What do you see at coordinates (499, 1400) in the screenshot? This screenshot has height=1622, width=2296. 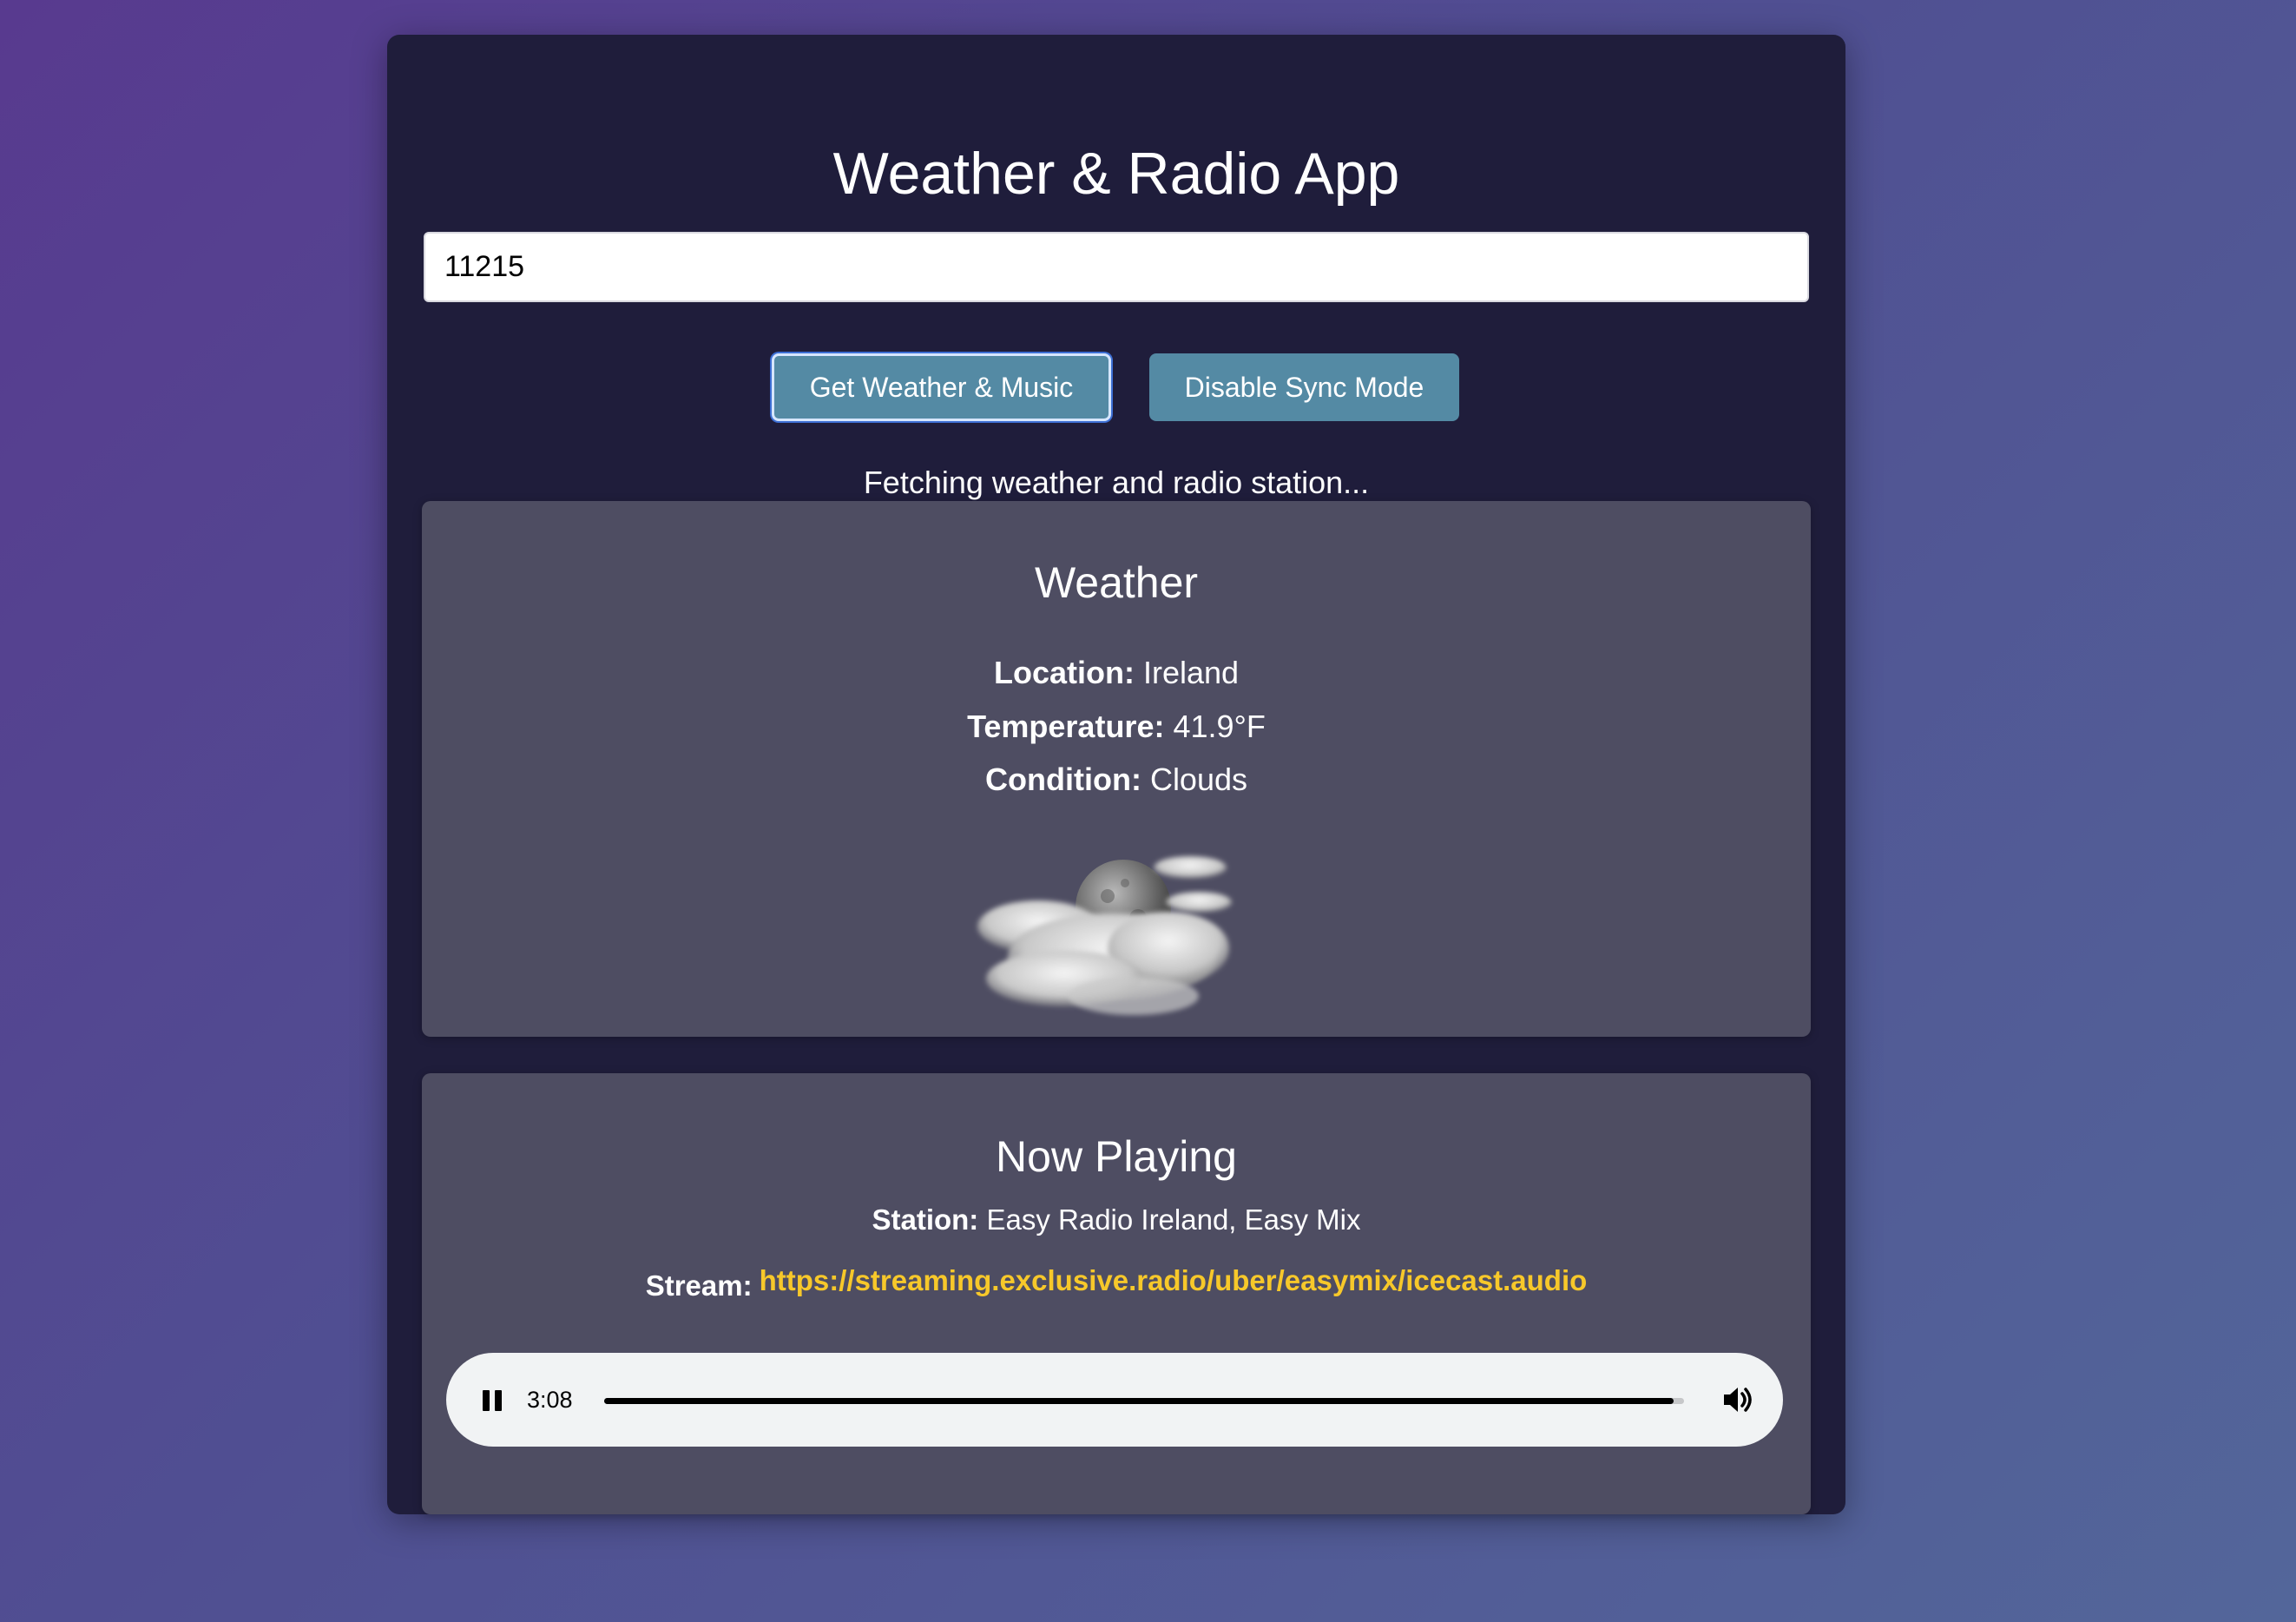 I see `pause-icon-bar-right` at bounding box center [499, 1400].